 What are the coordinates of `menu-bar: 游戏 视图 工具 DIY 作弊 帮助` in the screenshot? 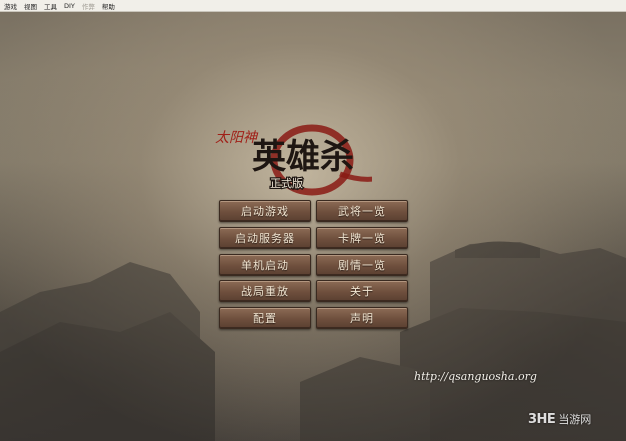 It's located at (313, 6).